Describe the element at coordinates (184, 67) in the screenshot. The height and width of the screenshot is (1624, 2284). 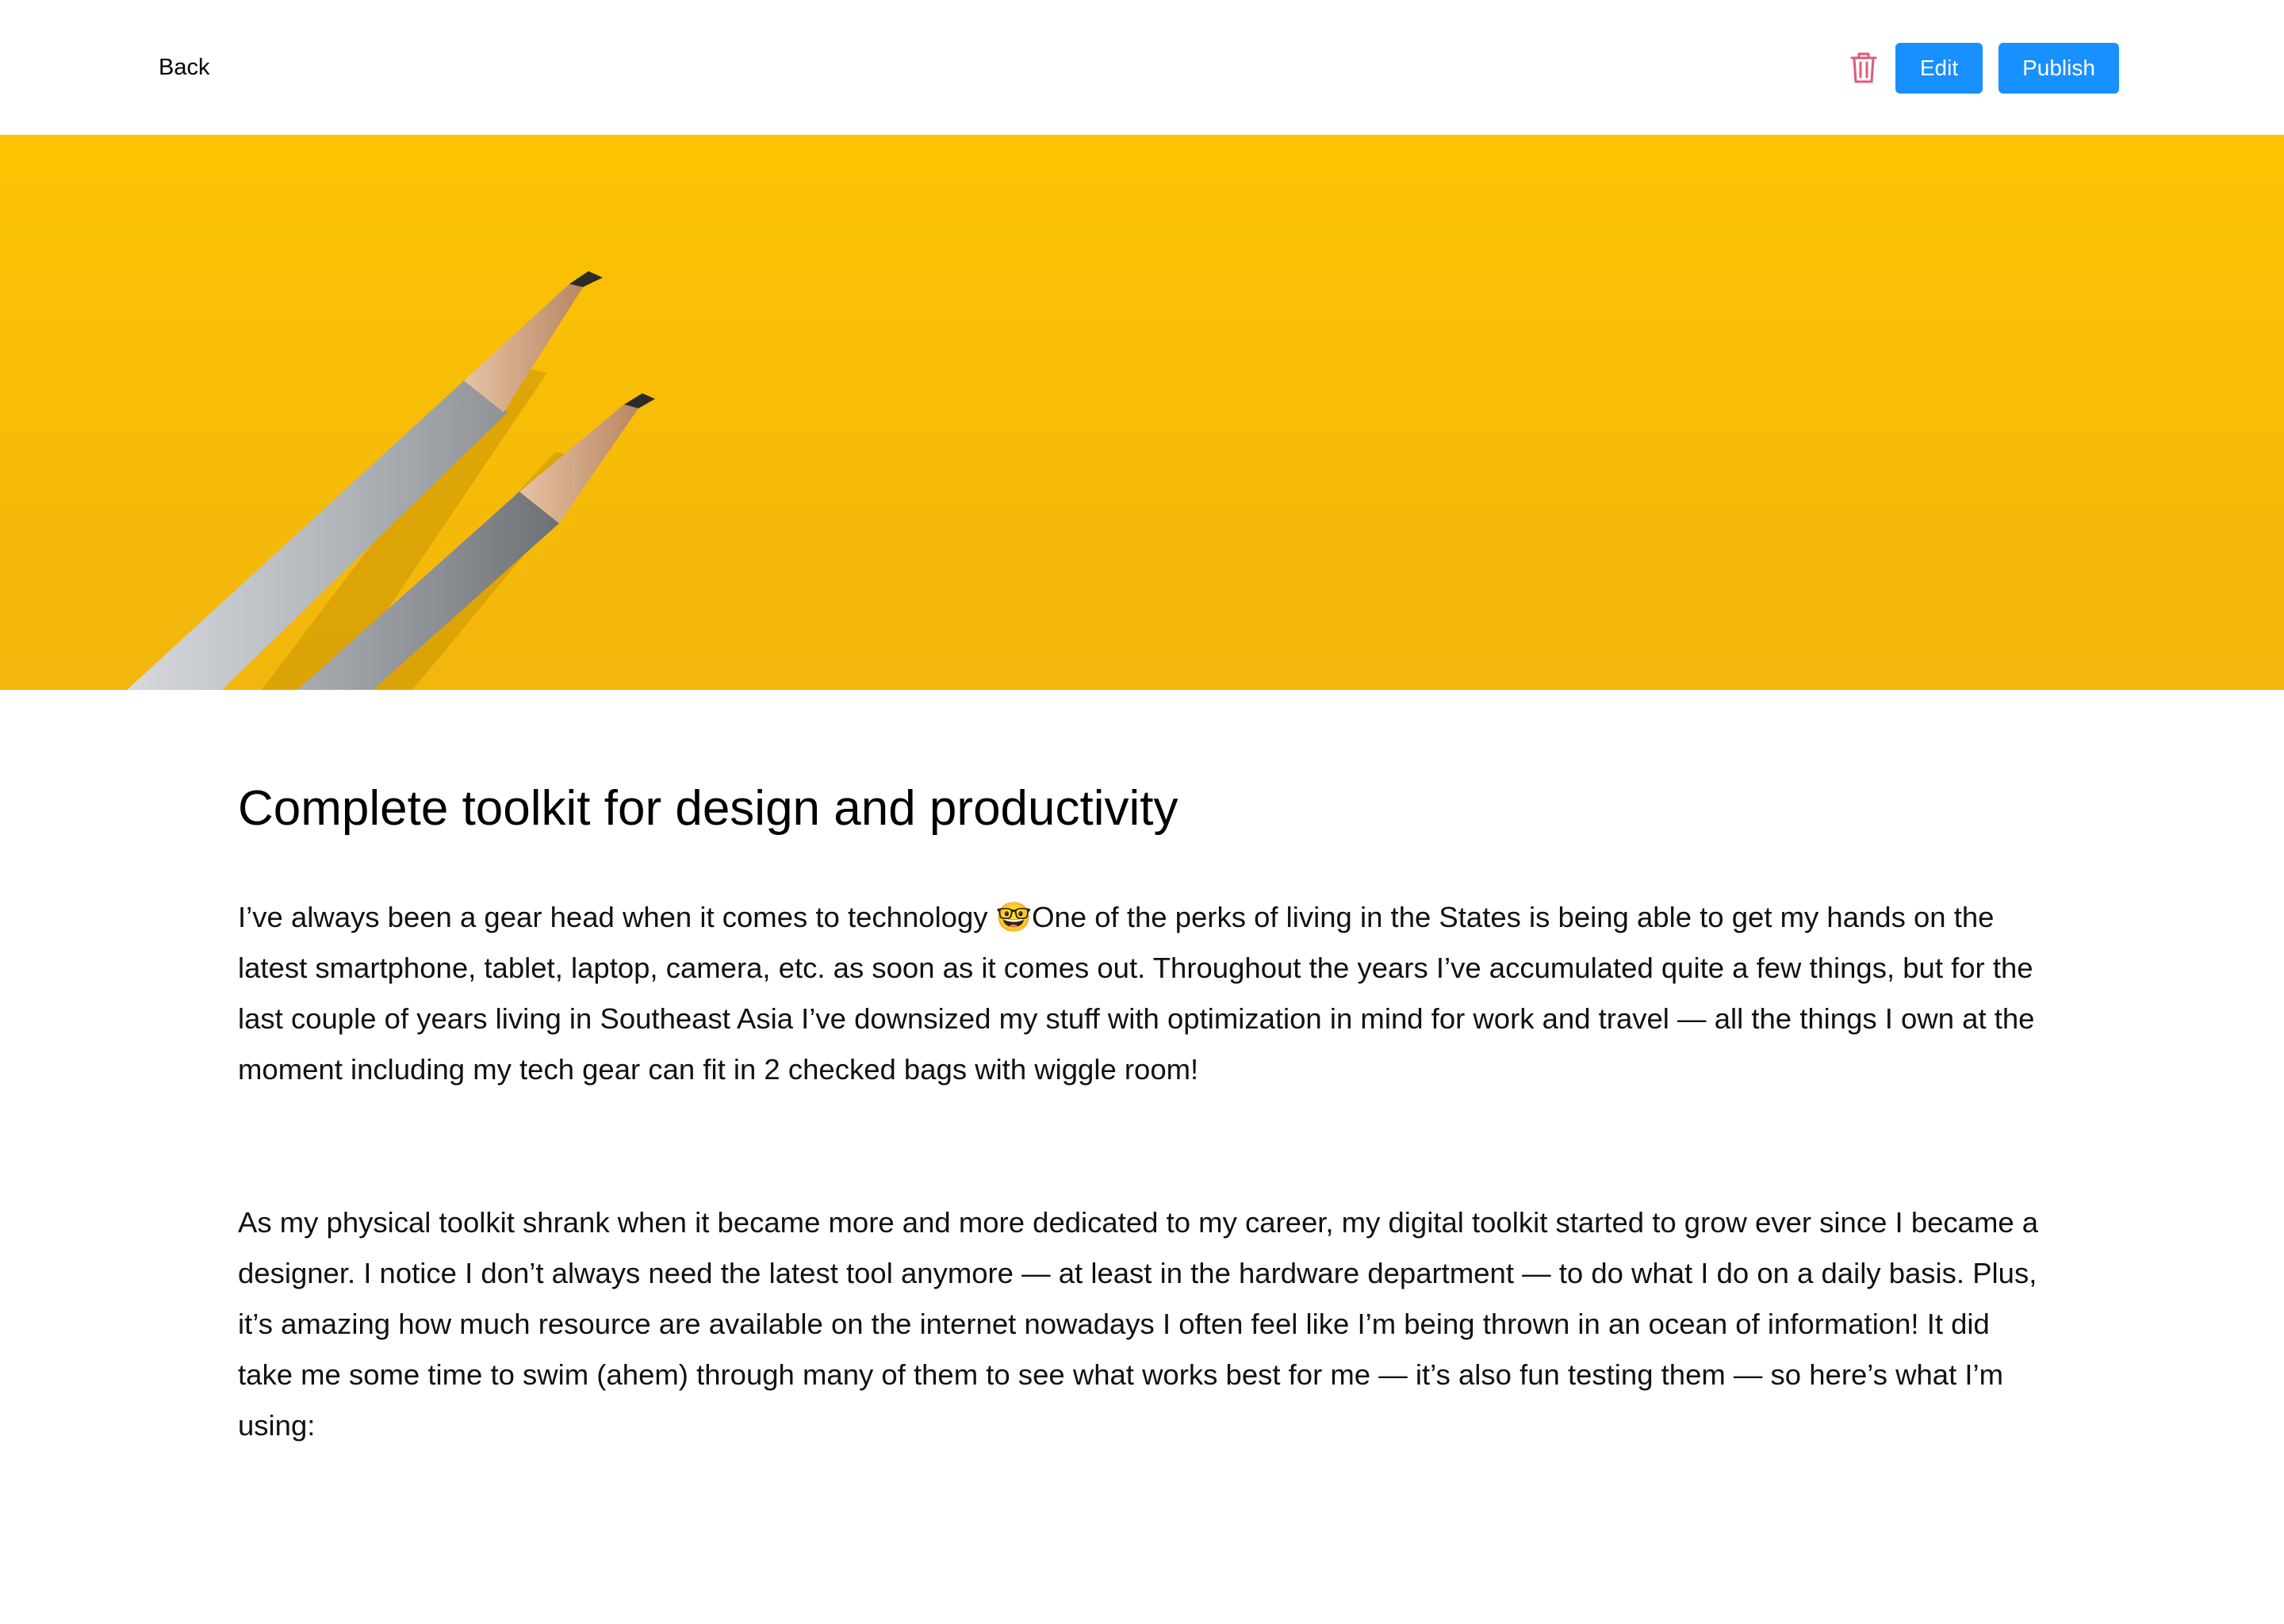
I see `back-link: Back` at that location.